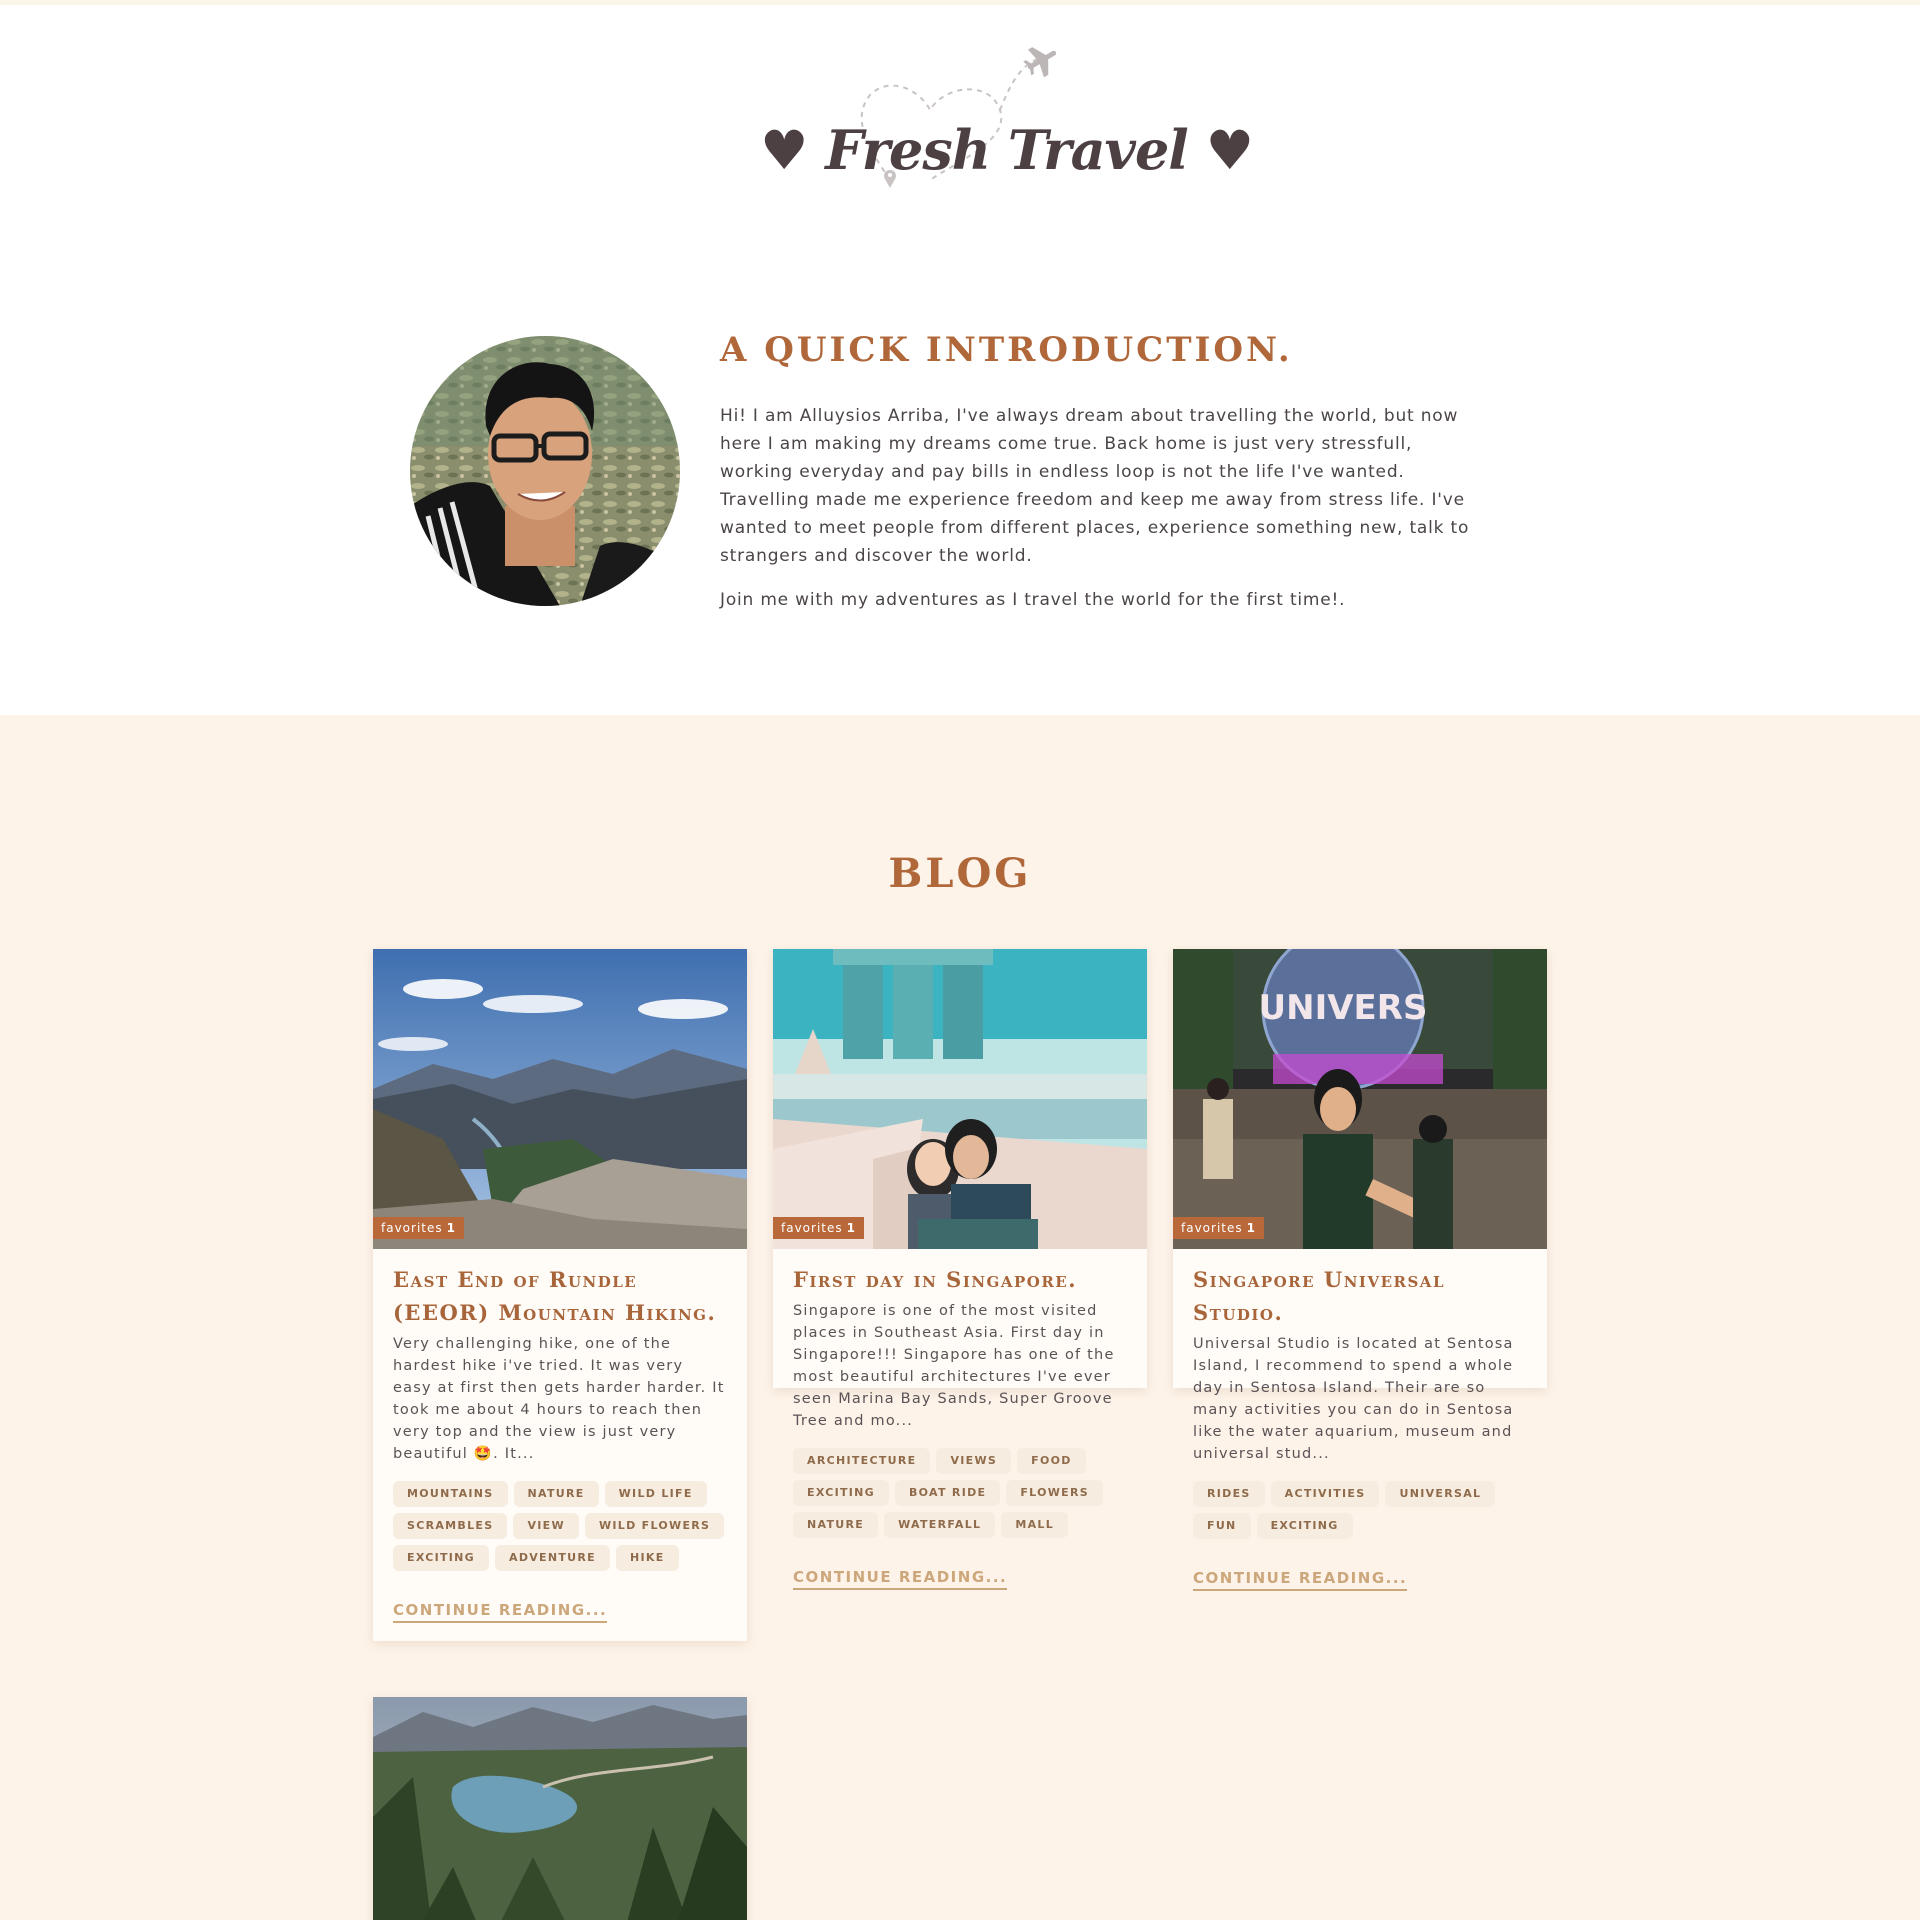 Image resolution: width=1920 pixels, height=1920 pixels. What do you see at coordinates (960, 2) in the screenshot?
I see `top-strip` at bounding box center [960, 2].